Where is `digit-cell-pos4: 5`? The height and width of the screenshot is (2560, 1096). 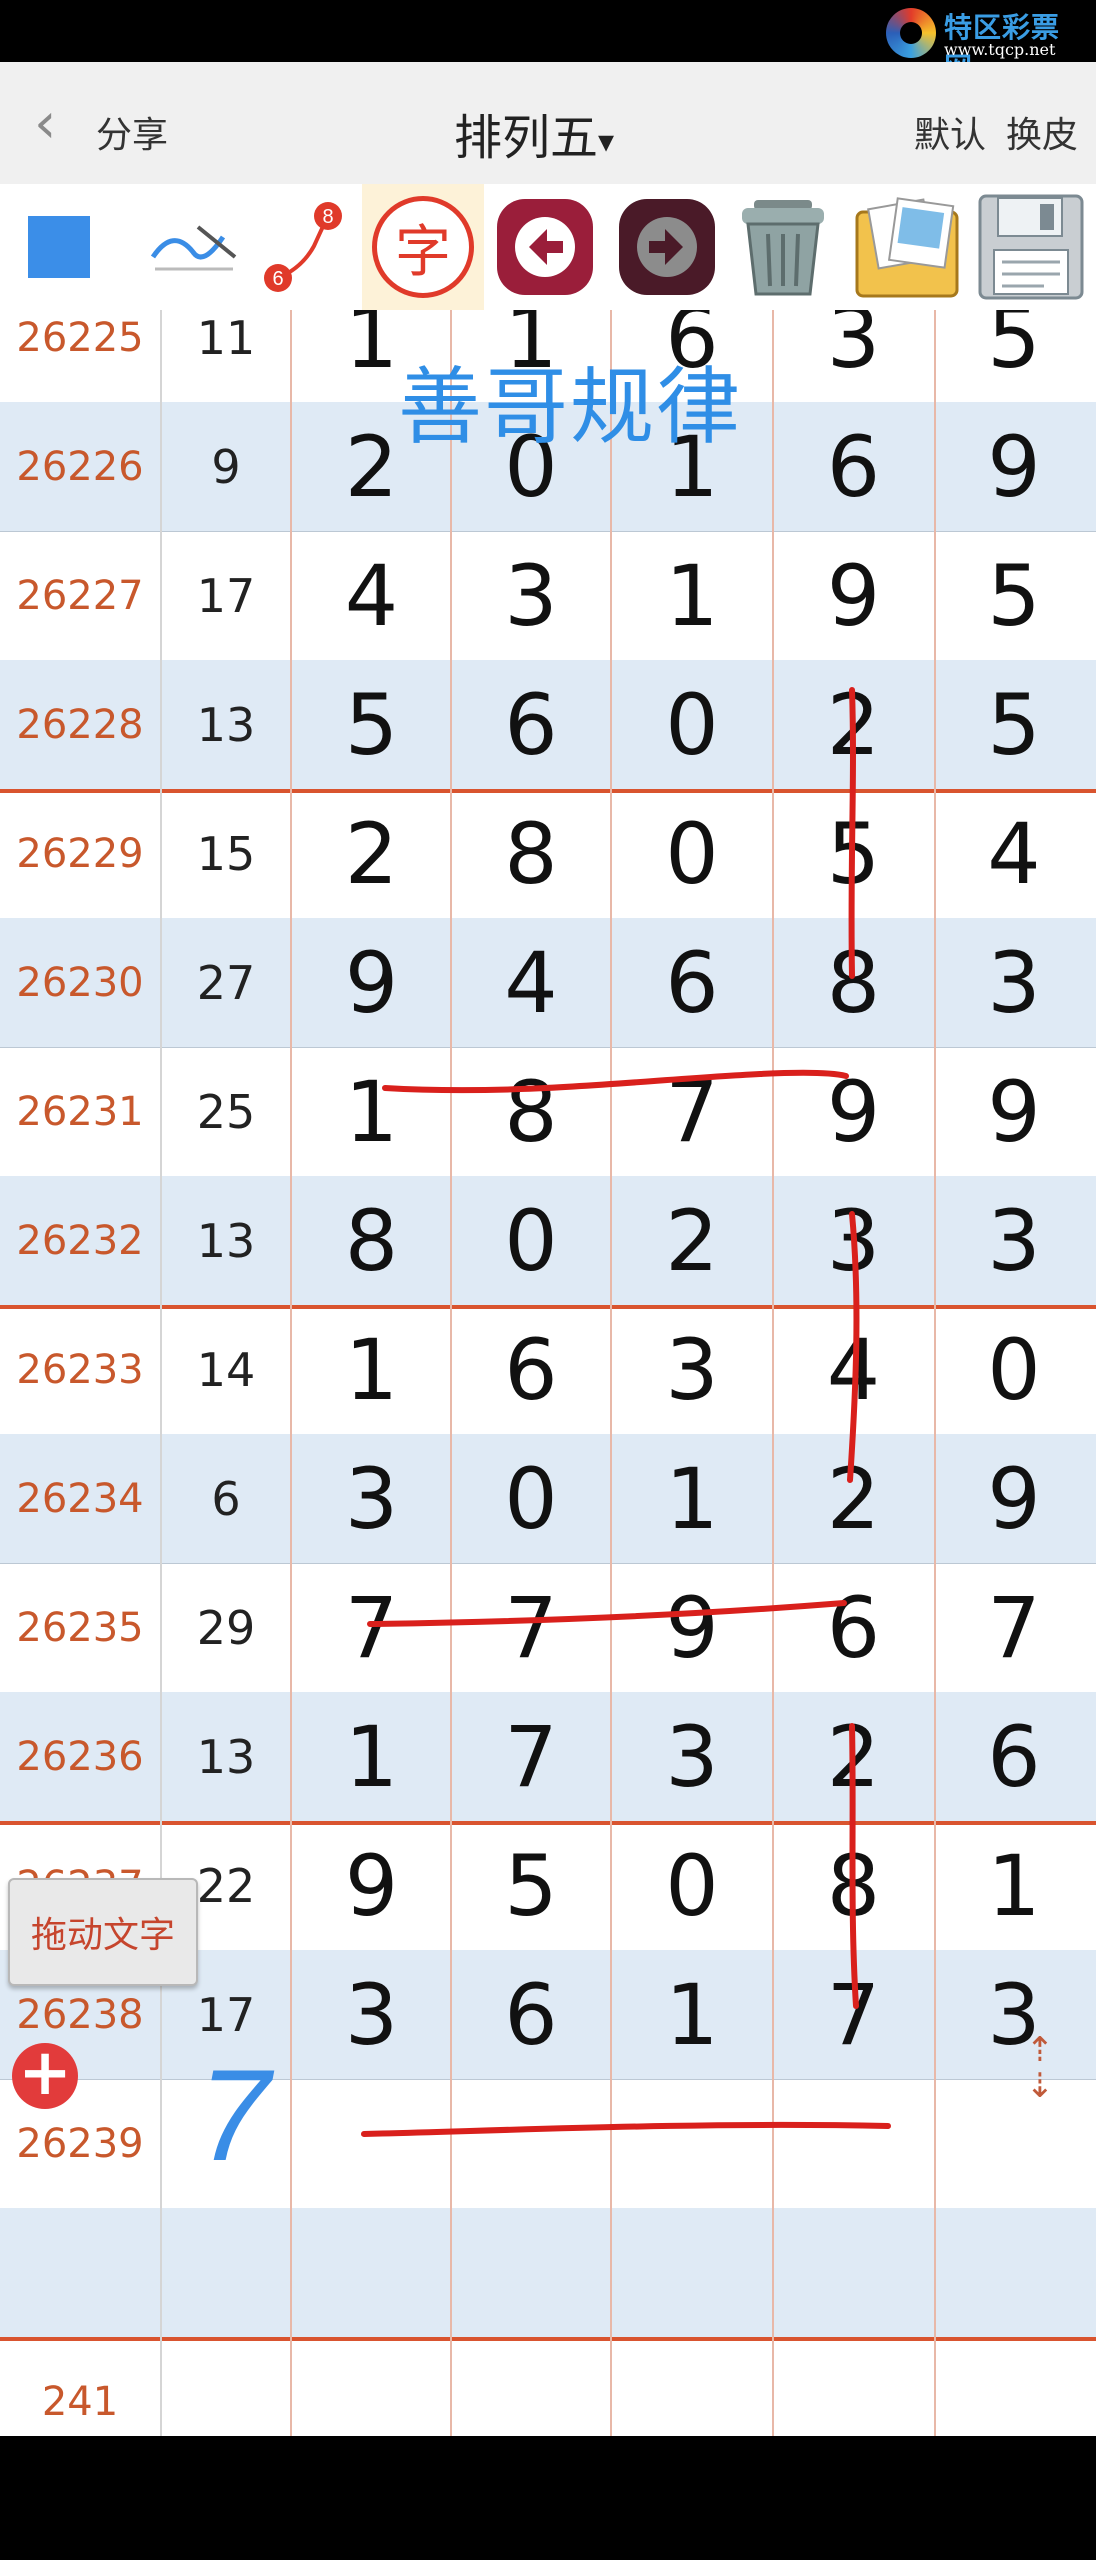 digit-cell-pos4: 5 is located at coordinates (853, 853).